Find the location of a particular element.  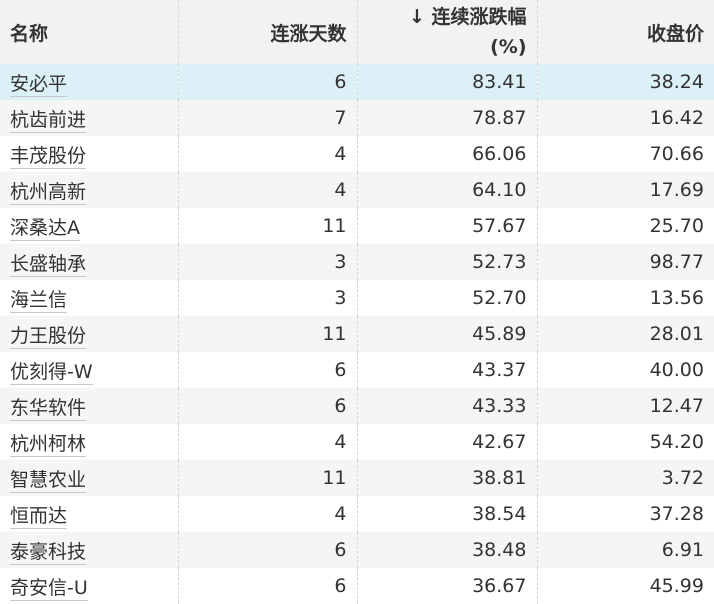

table-row: 奇安信-U 6 36.67 45.99 is located at coordinates (357, 586).